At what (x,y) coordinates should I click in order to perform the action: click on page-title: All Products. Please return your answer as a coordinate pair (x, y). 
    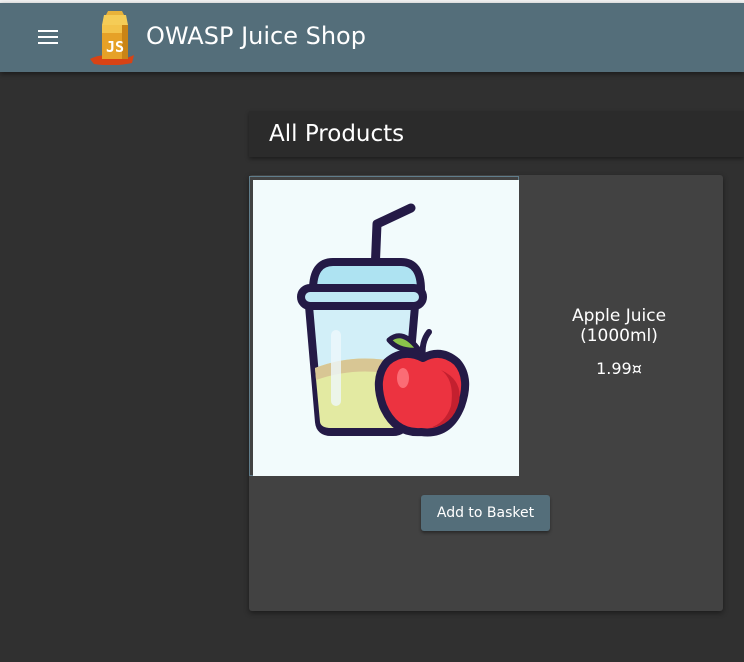
    Looking at the image, I should click on (337, 134).